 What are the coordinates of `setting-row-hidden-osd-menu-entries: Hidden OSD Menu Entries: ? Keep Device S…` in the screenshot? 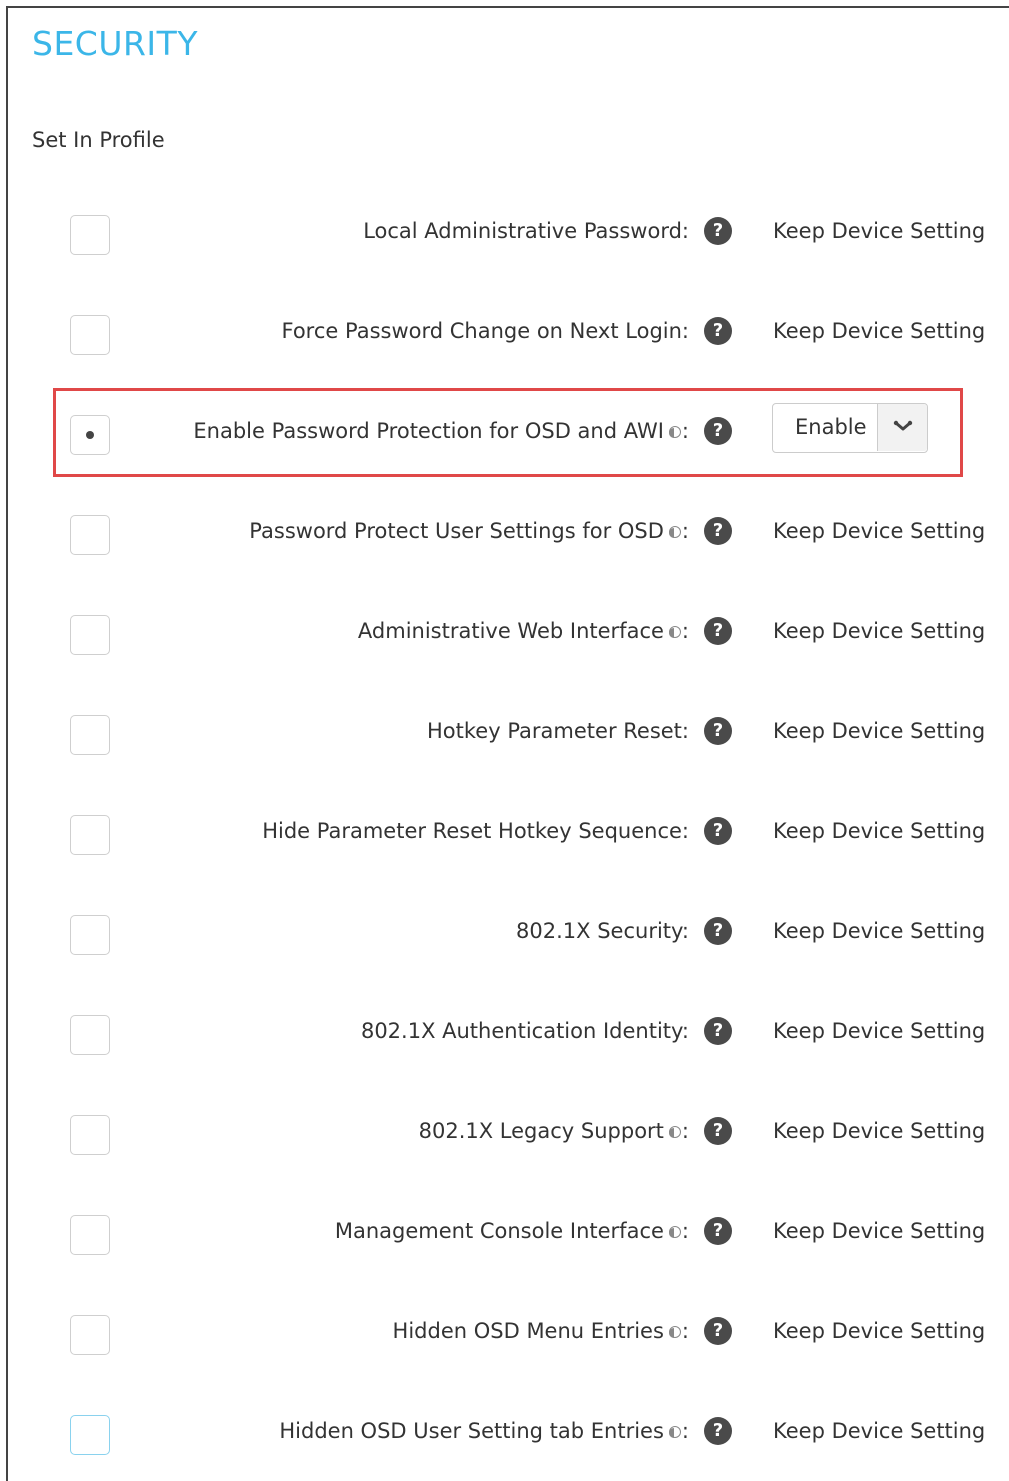 It's located at (504, 1345).